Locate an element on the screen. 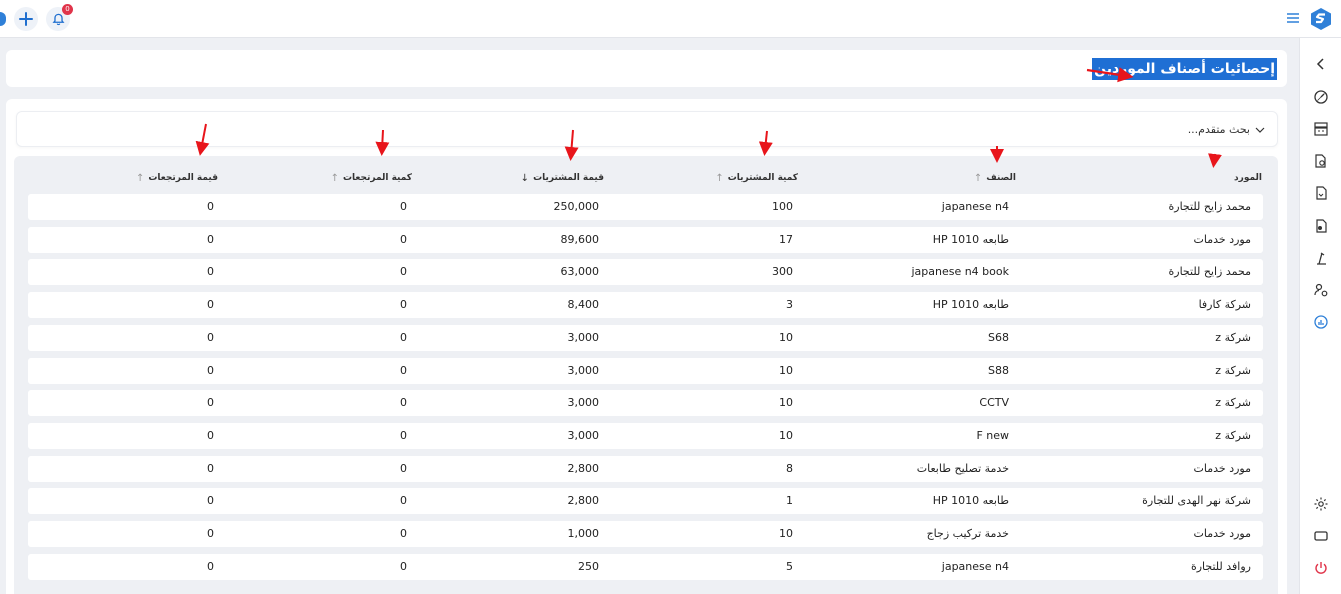 This screenshot has width=1341, height=594. sidebar-item-tools is located at coordinates (1321, 258).